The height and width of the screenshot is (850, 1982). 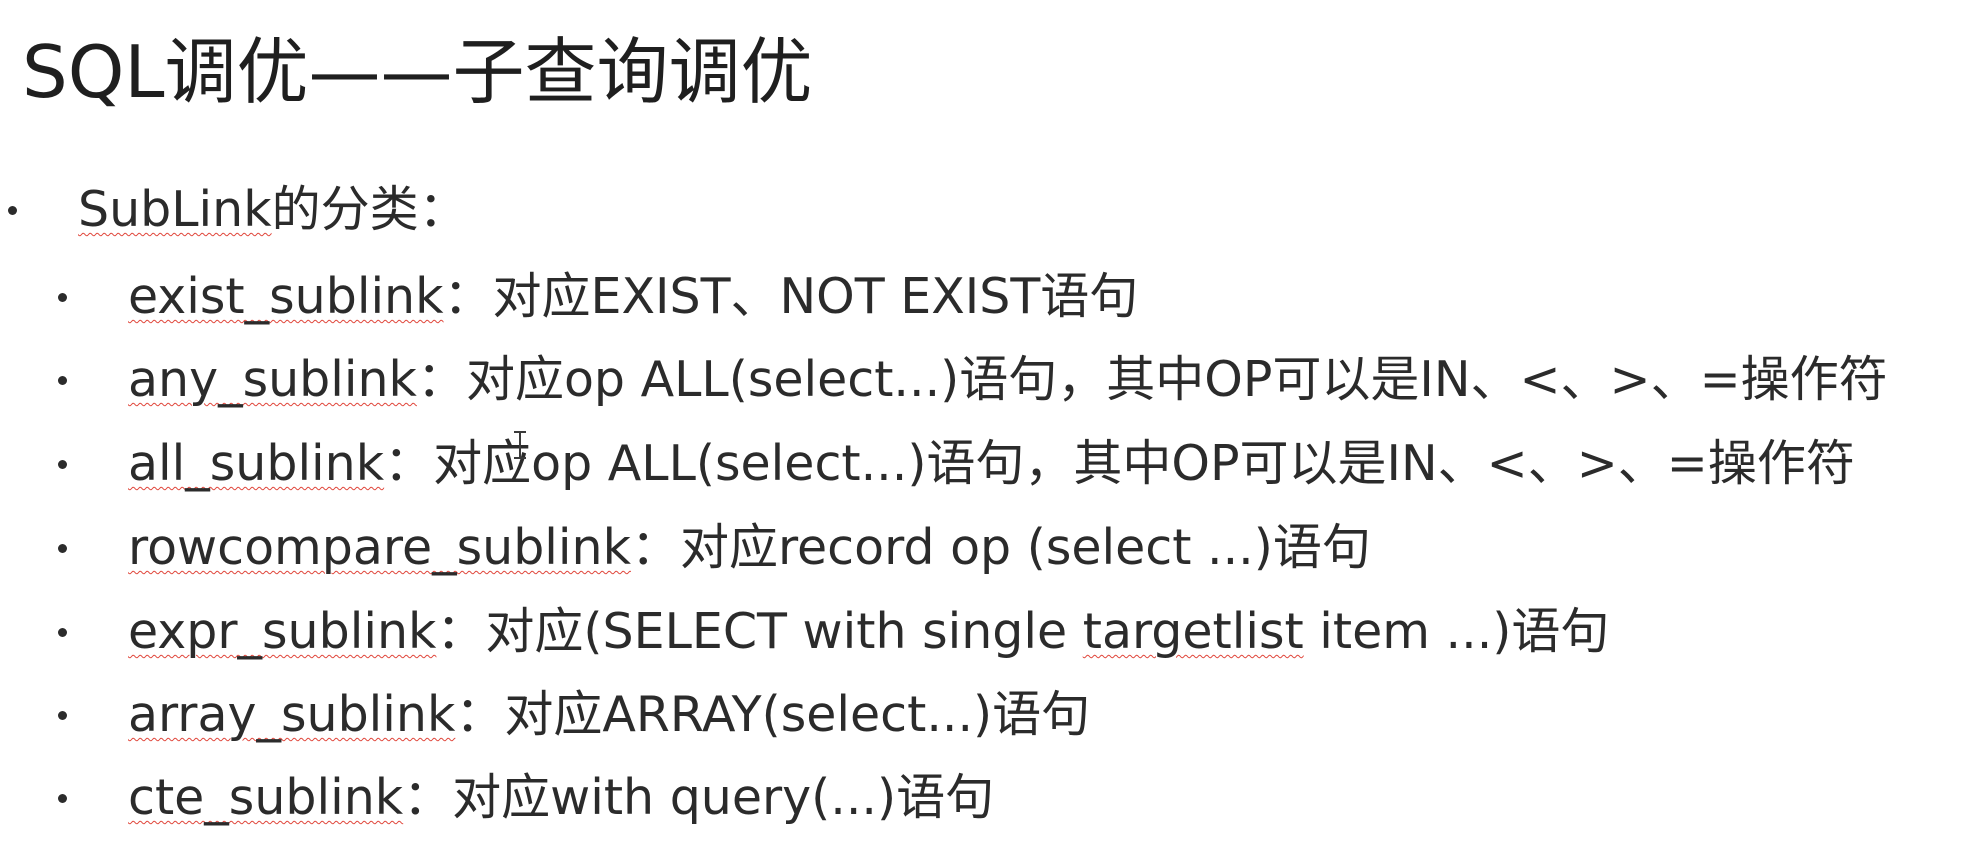 What do you see at coordinates (256, 463) in the screenshot?
I see `item-term: all_sublink` at bounding box center [256, 463].